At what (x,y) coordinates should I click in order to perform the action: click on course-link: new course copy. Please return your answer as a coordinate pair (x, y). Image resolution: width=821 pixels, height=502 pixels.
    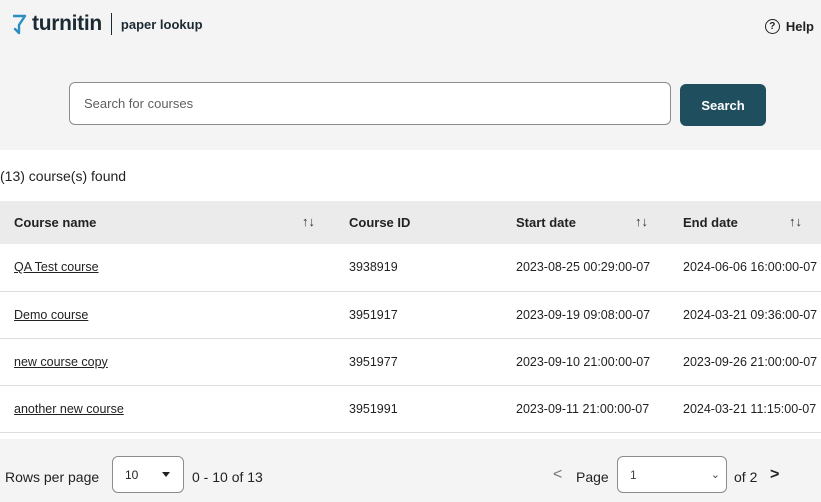
    Looking at the image, I should click on (61, 362).